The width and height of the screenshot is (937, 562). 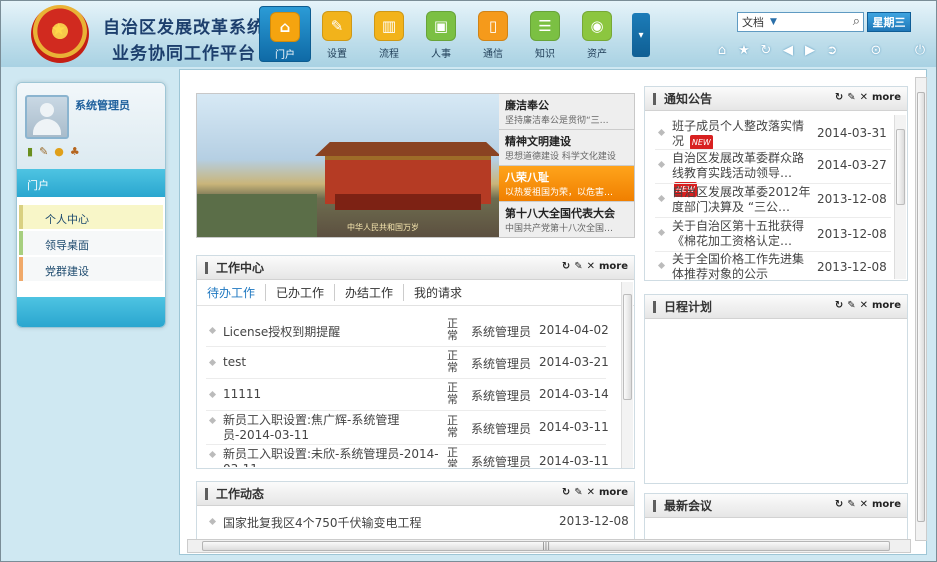 What do you see at coordinates (91, 269) in the screenshot?
I see `sidebar-item-party-building: 党群建设` at bounding box center [91, 269].